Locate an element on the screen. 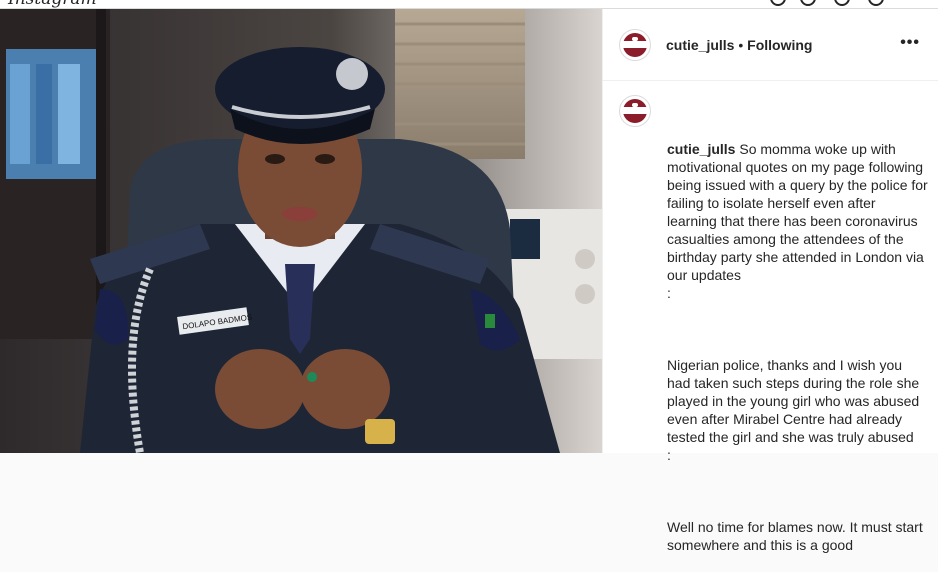 The height and width of the screenshot is (572, 938). post-header: cutie_julls • Following ••• is located at coordinates (770, 45).